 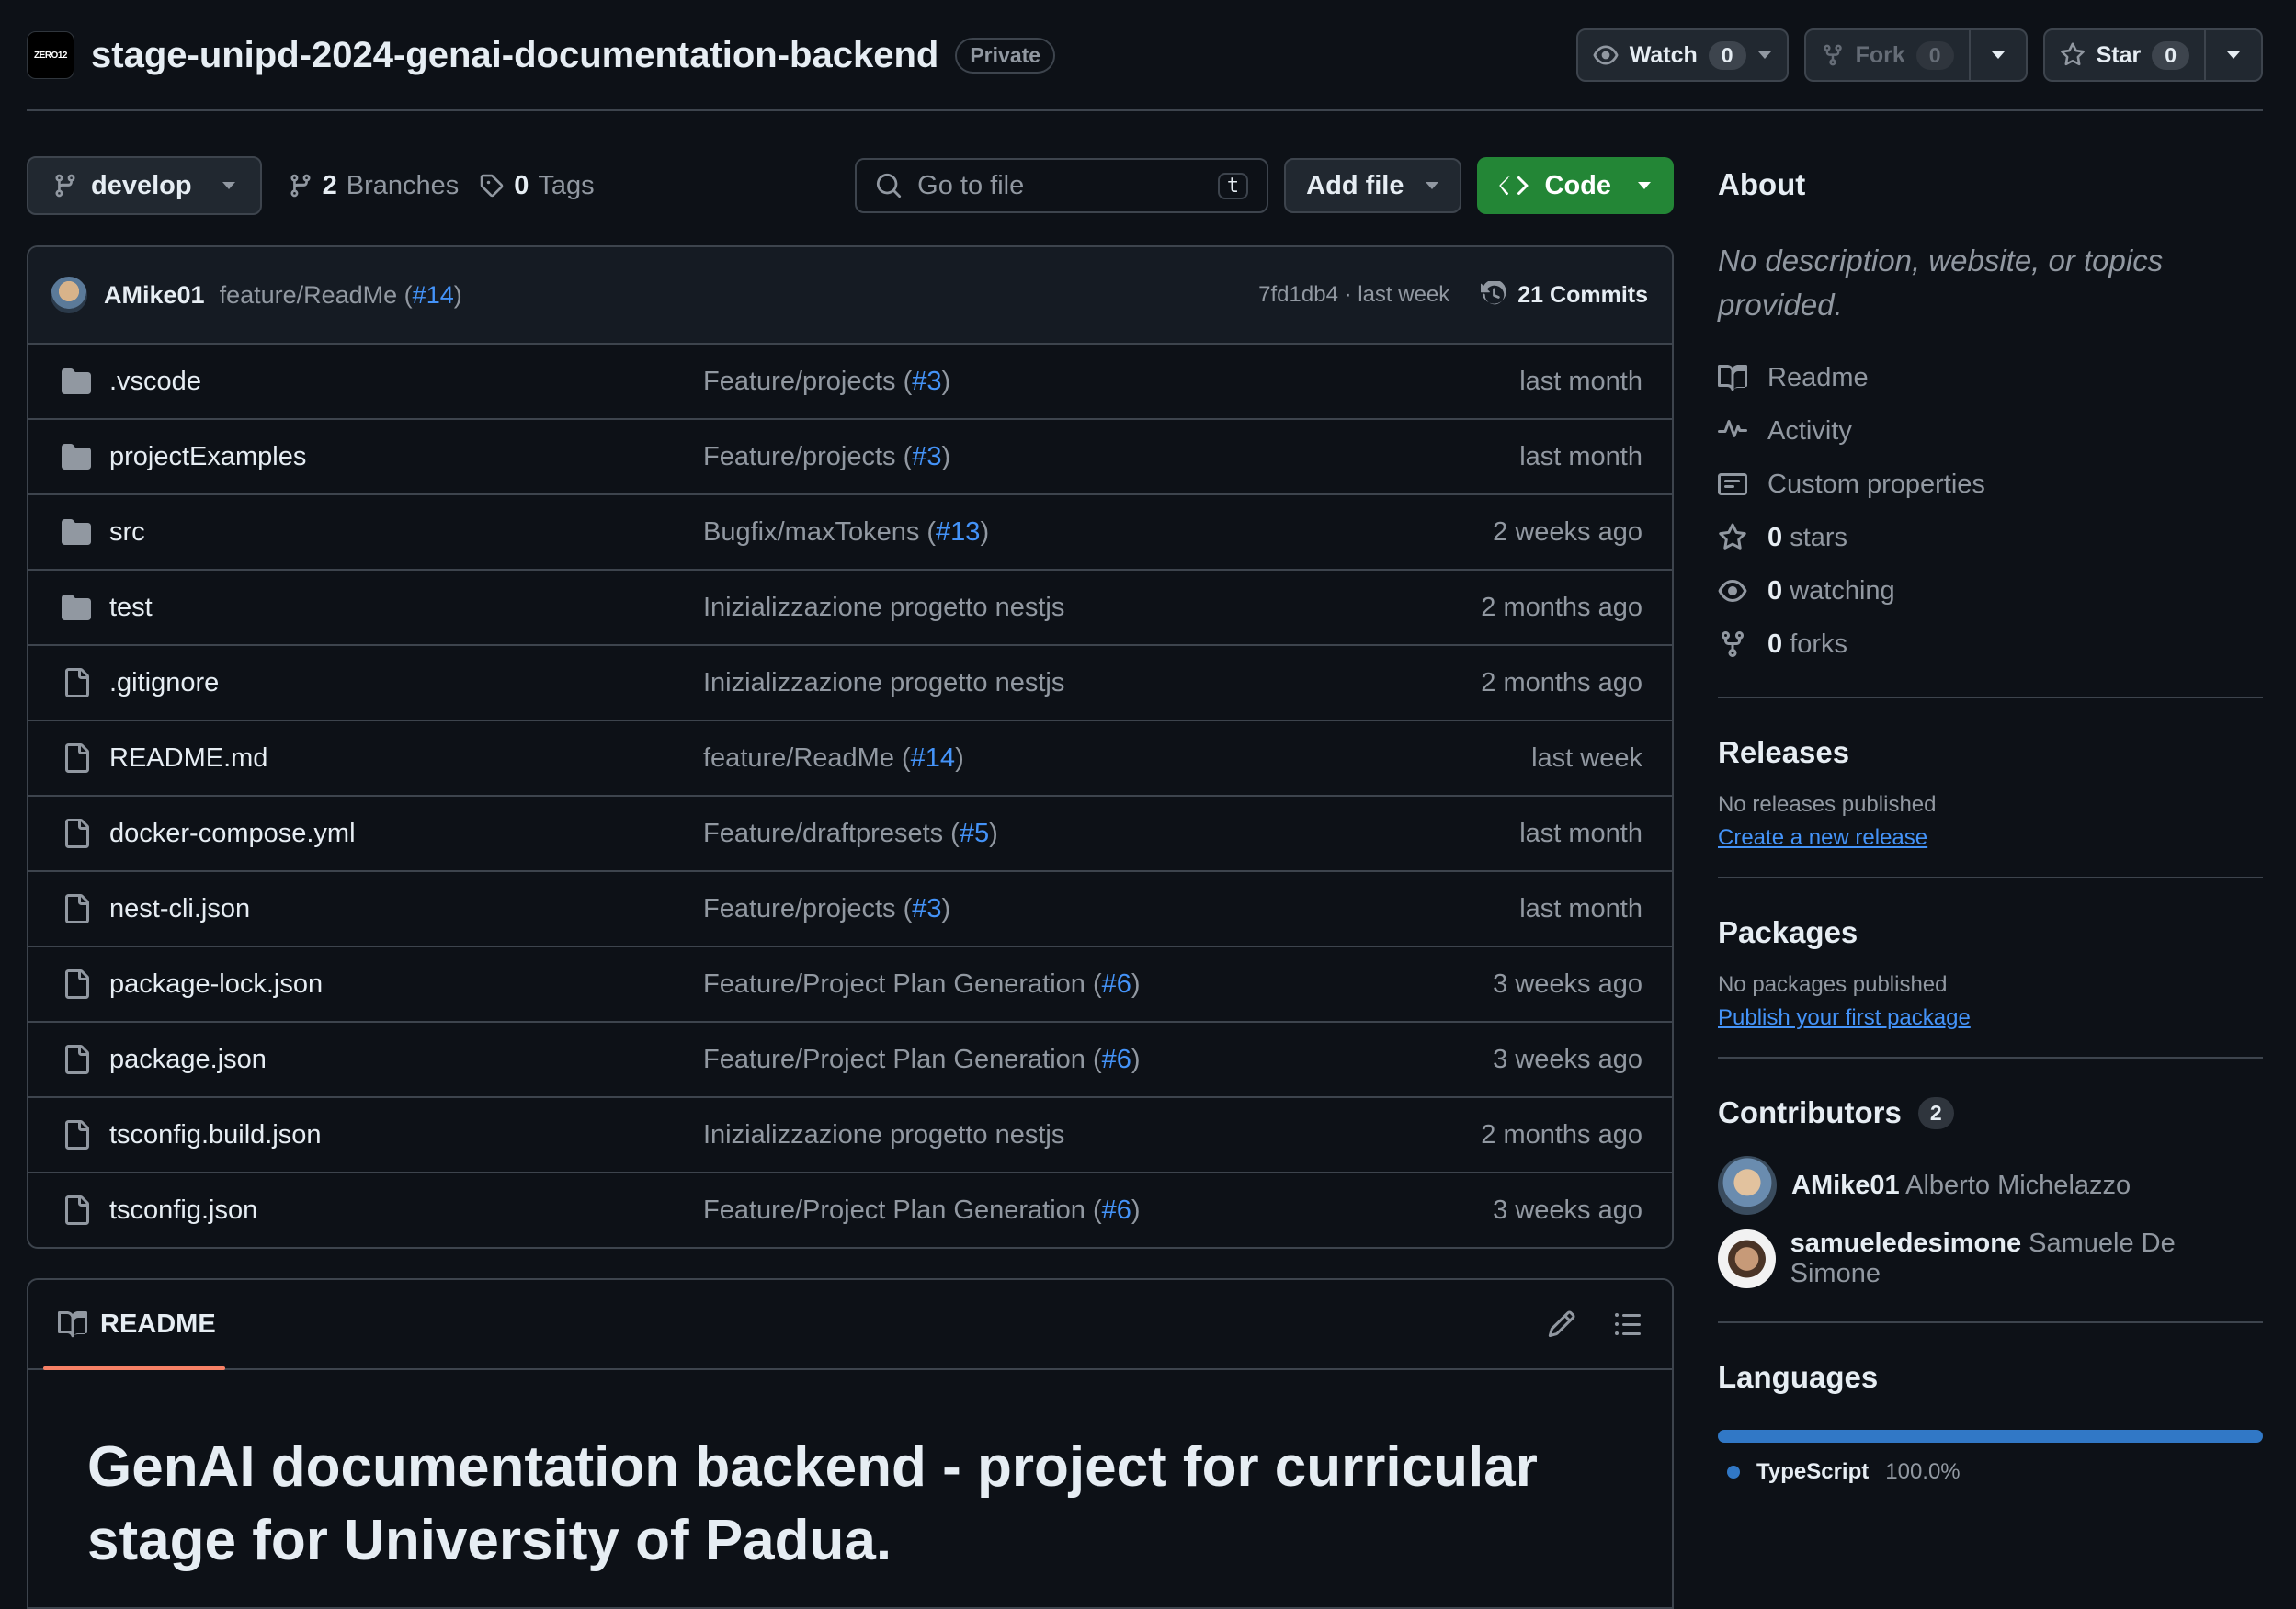 I want to click on file-commit-text-end: ), so click(x=985, y=531).